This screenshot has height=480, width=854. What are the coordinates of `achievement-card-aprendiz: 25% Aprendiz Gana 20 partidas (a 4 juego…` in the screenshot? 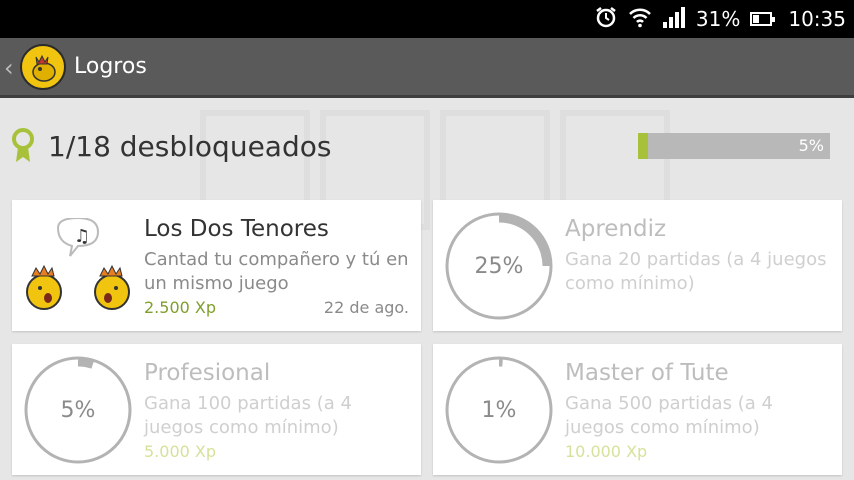 It's located at (637, 265).